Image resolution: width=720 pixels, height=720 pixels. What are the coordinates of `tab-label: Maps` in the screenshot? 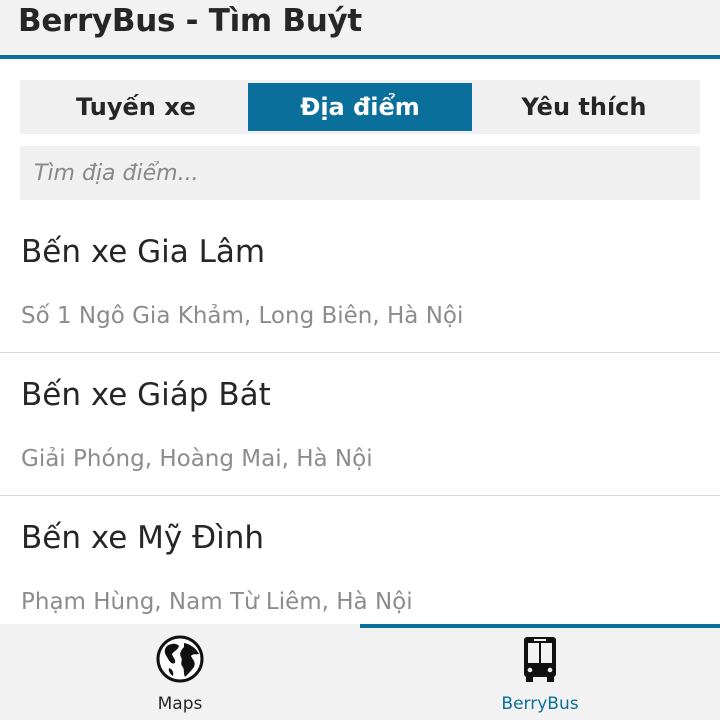 It's located at (180, 704).